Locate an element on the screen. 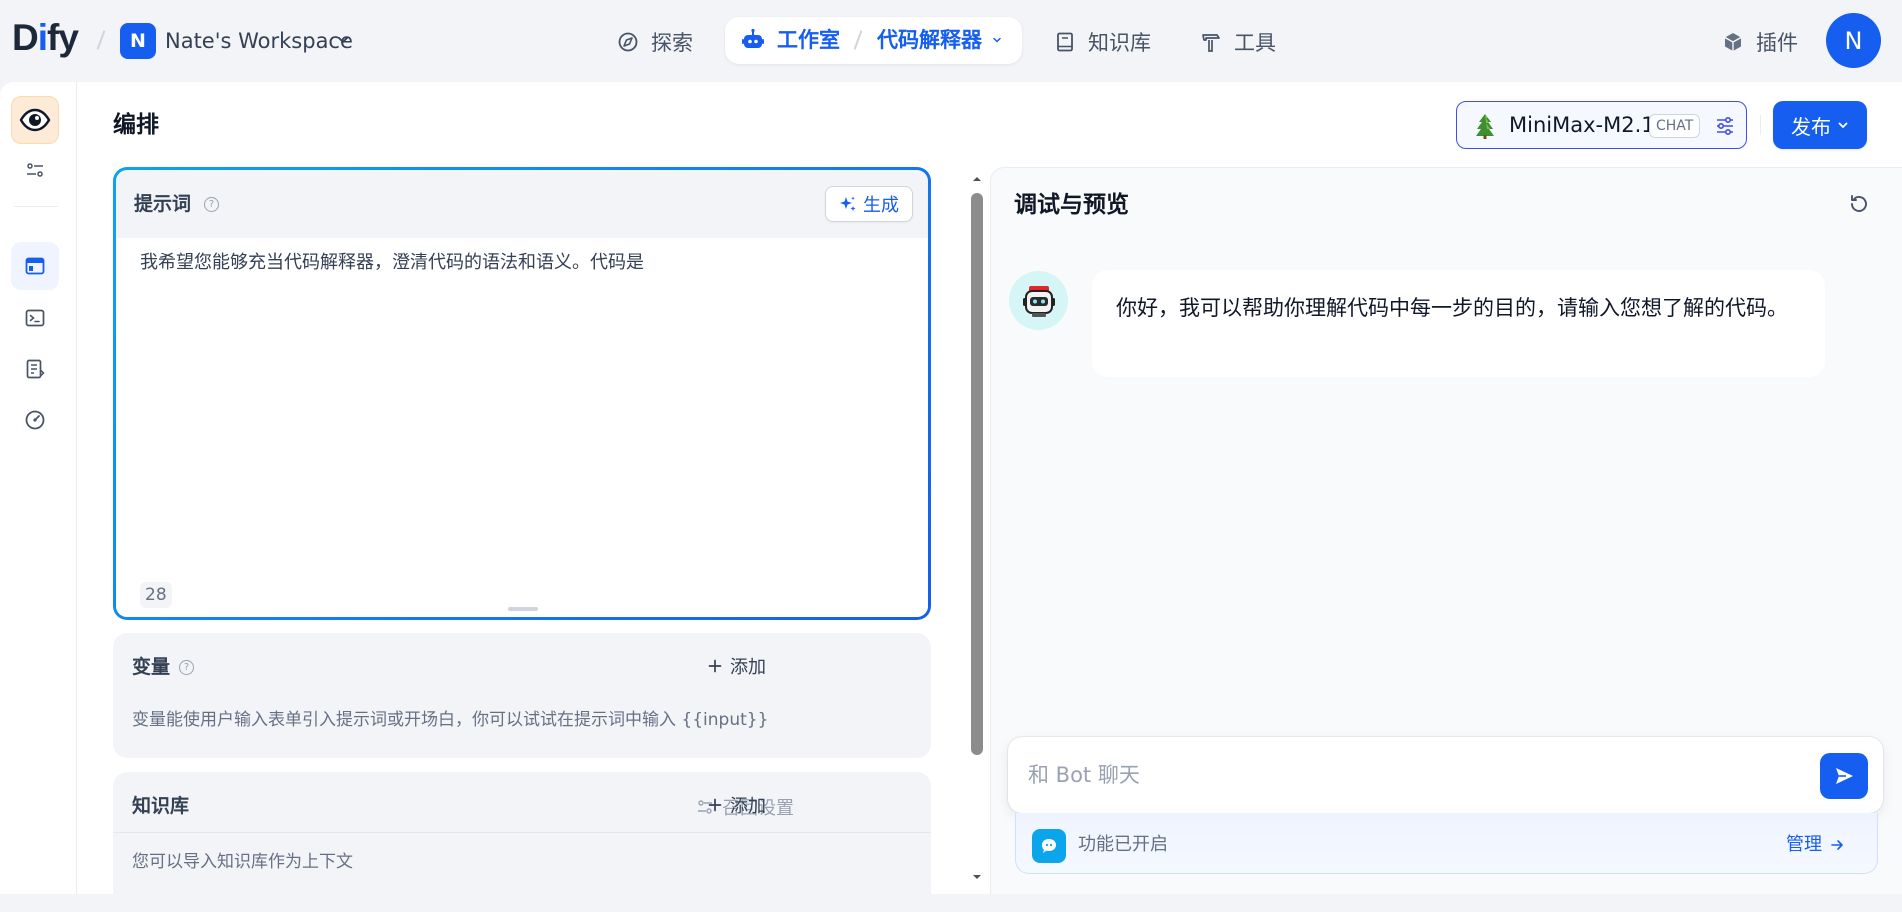 The image size is (1902, 912). publish-button: 发布 is located at coordinates (1820, 125).